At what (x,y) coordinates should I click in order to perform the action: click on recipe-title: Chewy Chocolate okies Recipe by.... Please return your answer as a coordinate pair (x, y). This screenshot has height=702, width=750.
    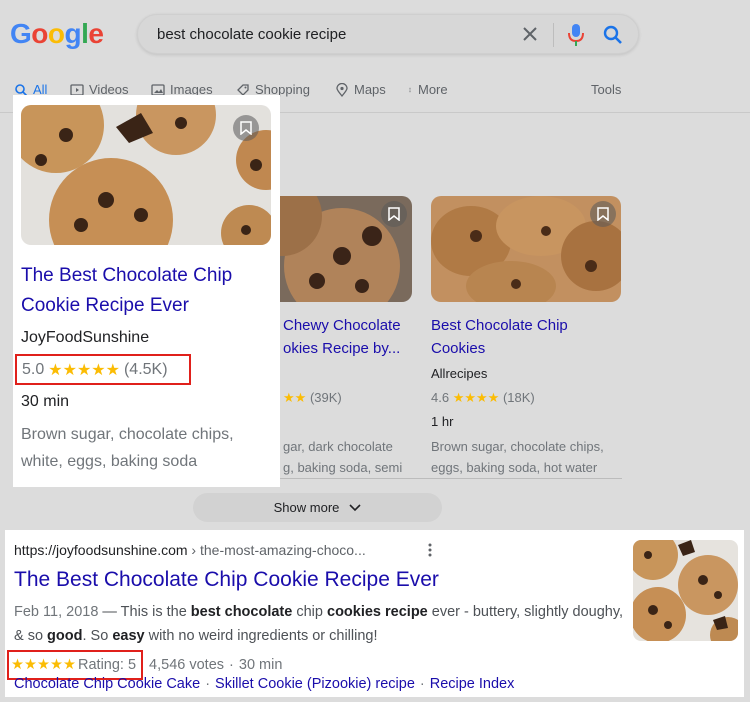
    Looking at the image, I should click on (353, 337).